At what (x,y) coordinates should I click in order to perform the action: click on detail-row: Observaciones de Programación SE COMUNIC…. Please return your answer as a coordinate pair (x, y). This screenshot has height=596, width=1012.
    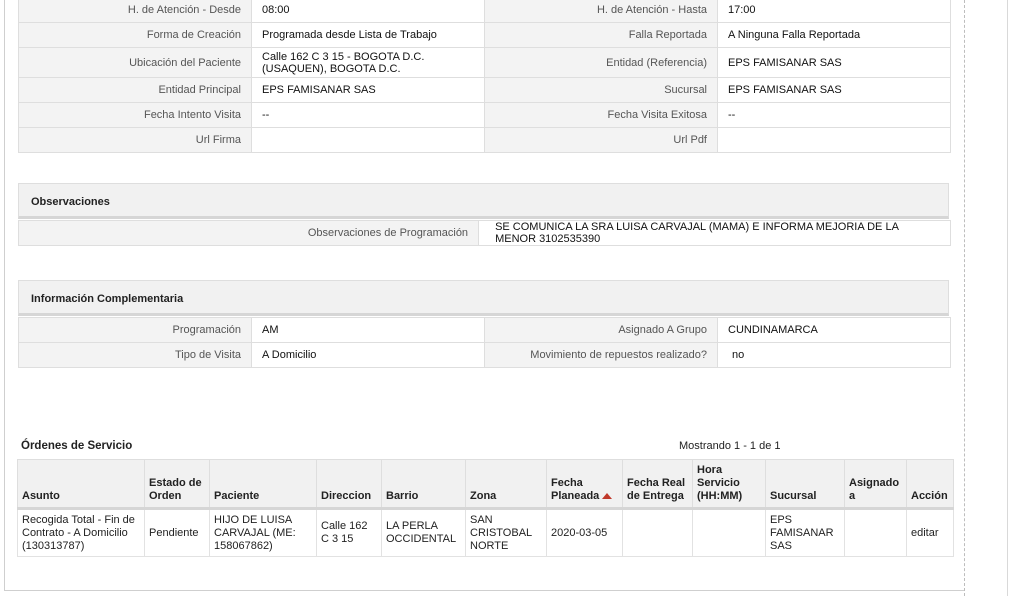
    Looking at the image, I should click on (484, 233).